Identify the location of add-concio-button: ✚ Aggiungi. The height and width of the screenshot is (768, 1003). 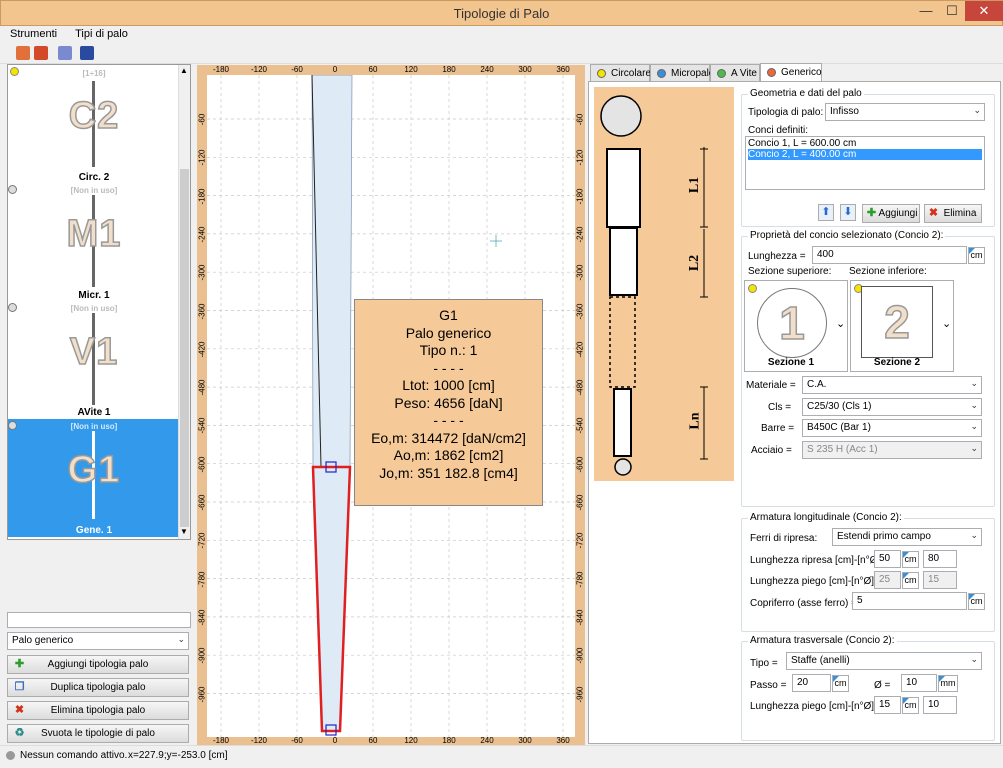
(891, 213).